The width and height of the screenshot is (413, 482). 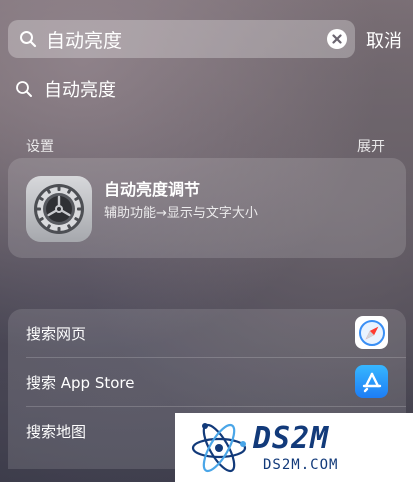 What do you see at coordinates (371, 146) in the screenshot?
I see `expand-button: 展开` at bounding box center [371, 146].